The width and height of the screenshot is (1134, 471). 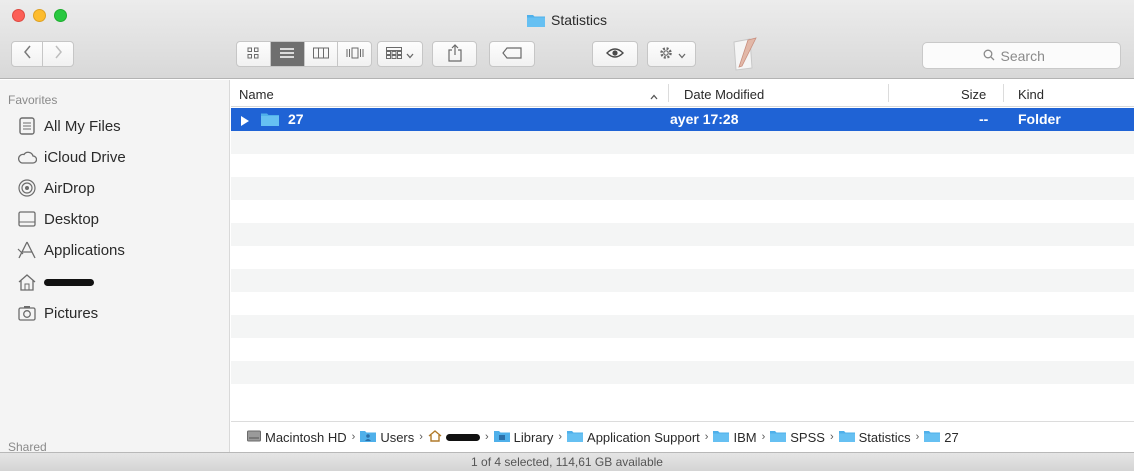 I want to click on sidebar-item-airdrop: AirDrop, so click(x=55, y=188).